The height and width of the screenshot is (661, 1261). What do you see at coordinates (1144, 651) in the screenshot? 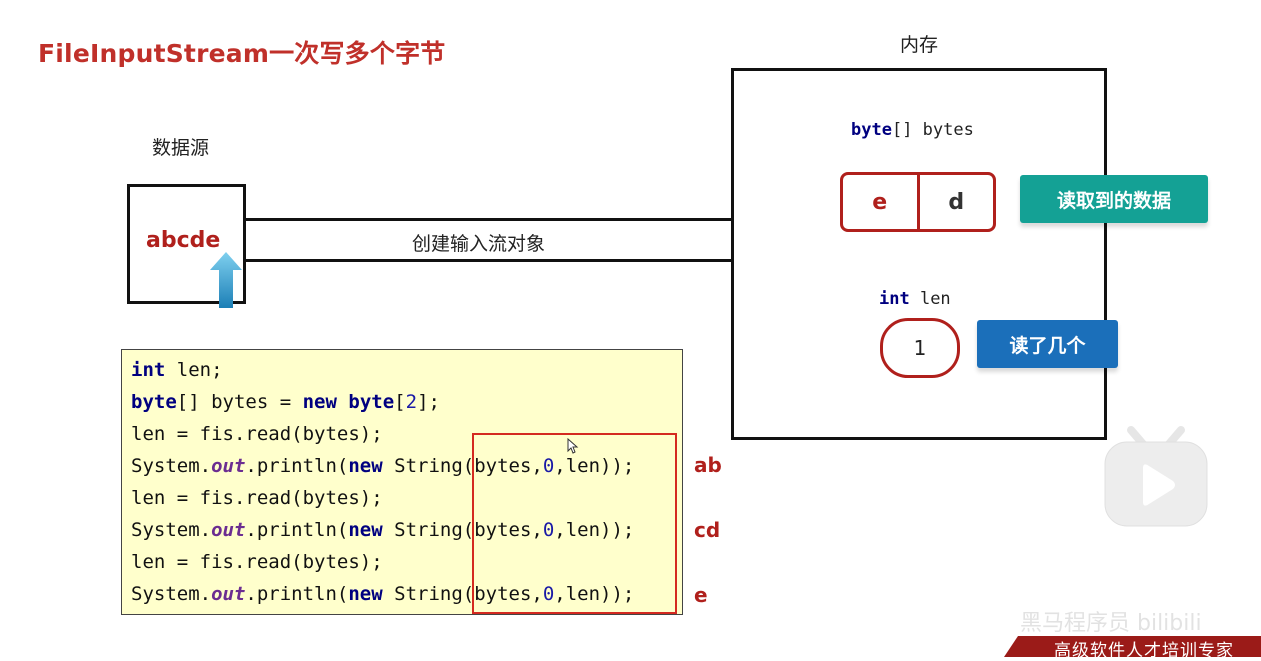
I see `footer-slogan: 高级软件人才培训专家` at bounding box center [1144, 651].